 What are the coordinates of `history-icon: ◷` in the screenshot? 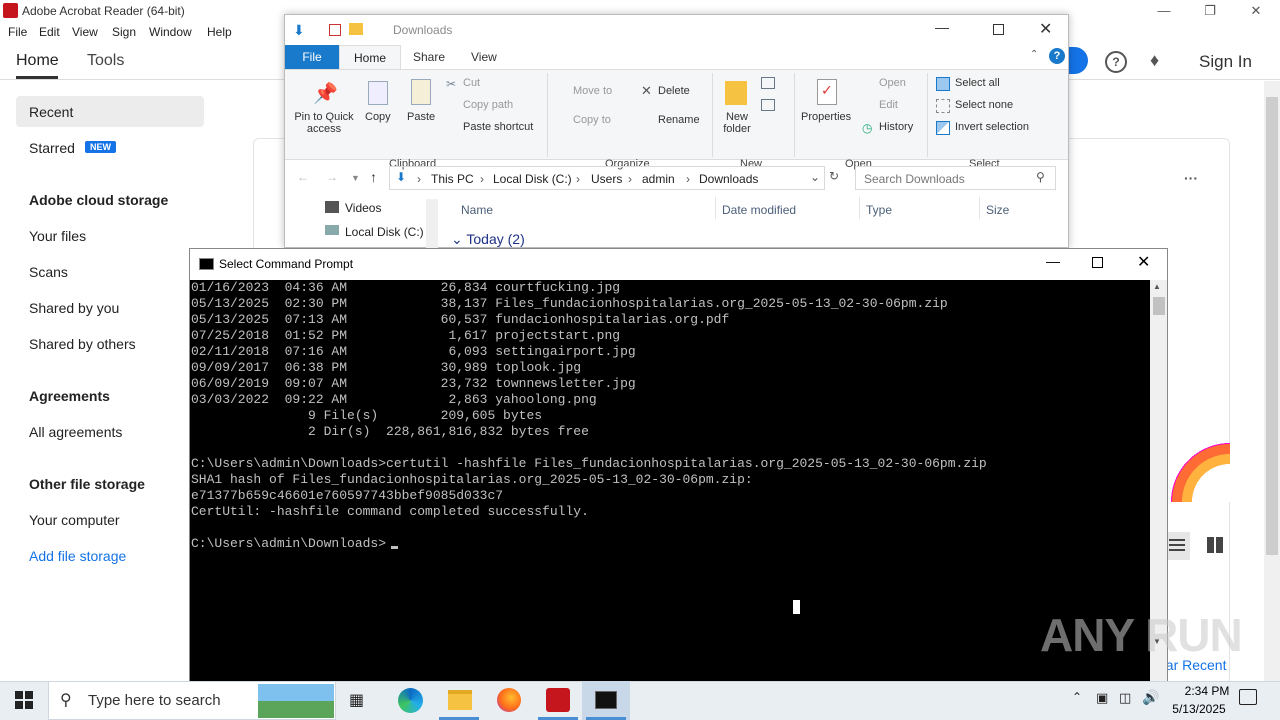 It's located at (867, 128).